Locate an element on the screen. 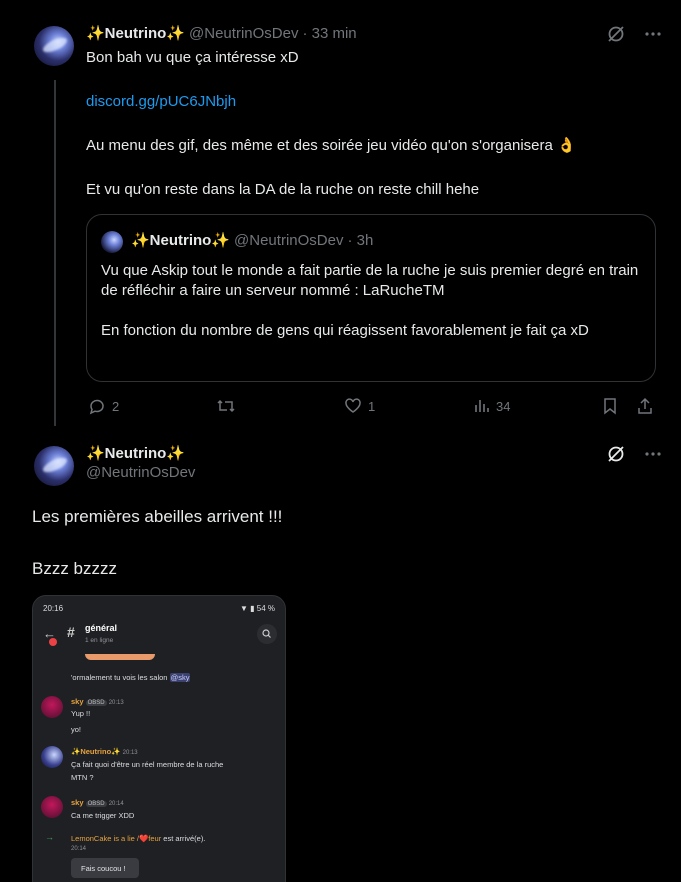  hash-icon: # is located at coordinates (71, 632).